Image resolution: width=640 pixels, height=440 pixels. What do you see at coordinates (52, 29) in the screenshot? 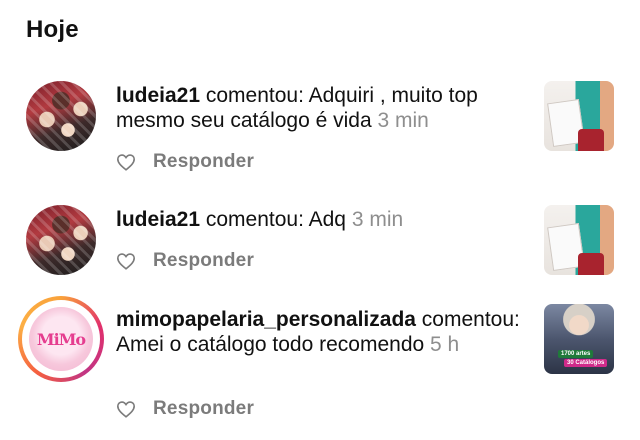
I see `section-title-today: Hoje` at bounding box center [52, 29].